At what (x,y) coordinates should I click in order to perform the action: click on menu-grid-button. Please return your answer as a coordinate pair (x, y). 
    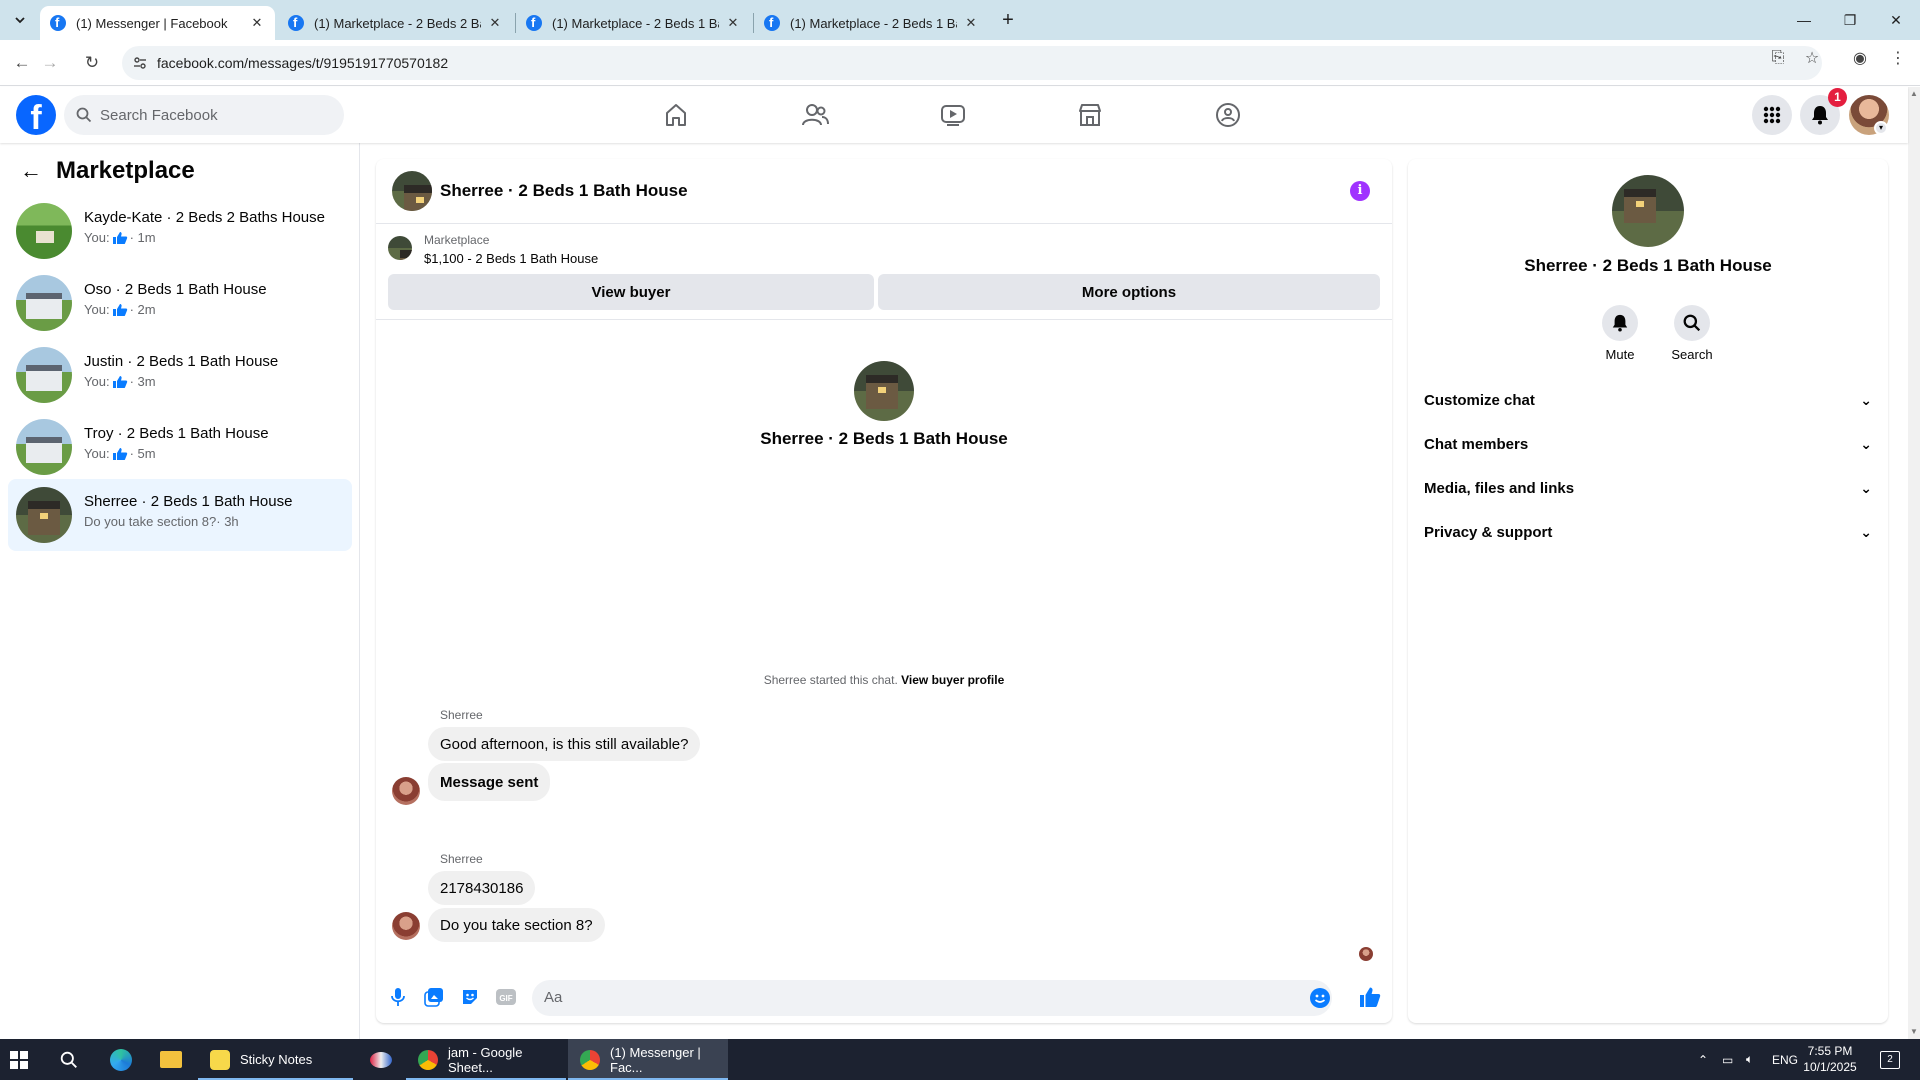
    Looking at the image, I should click on (1772, 115).